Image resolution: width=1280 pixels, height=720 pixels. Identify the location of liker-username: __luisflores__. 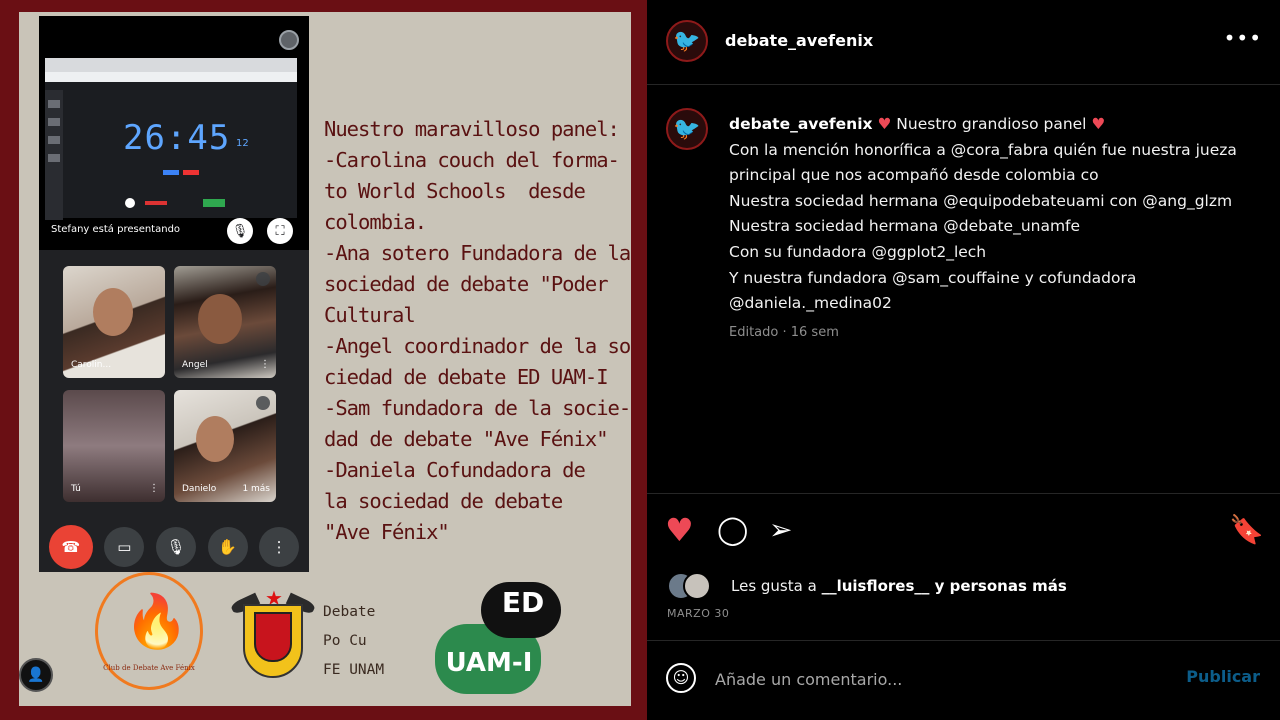
(876, 586).